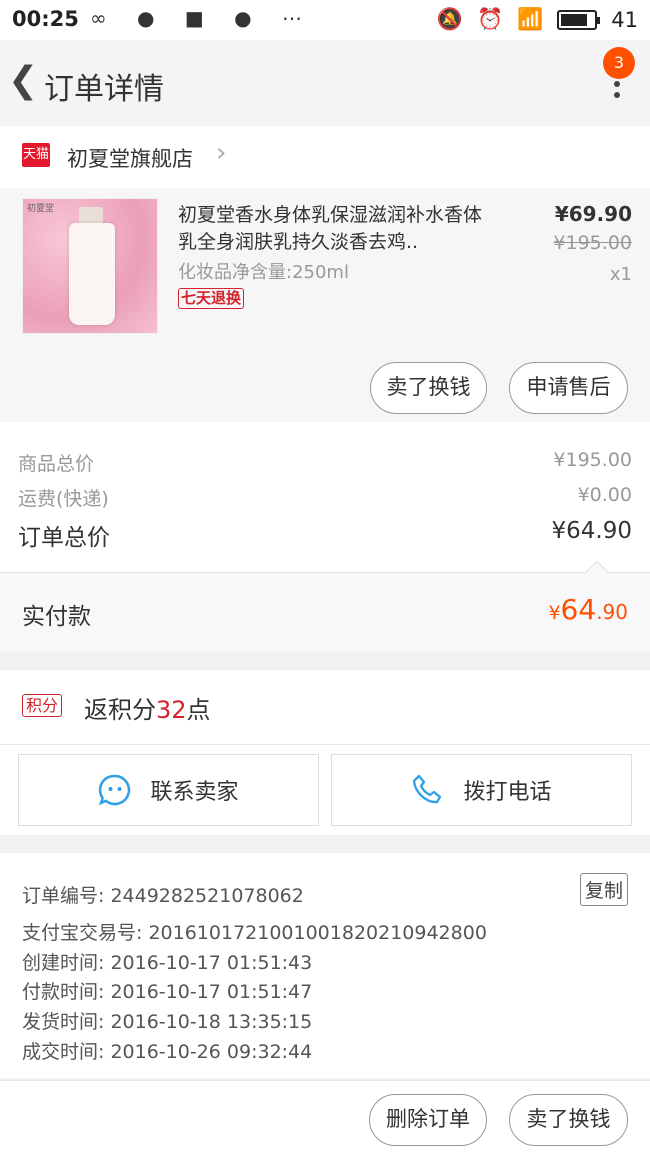 The height and width of the screenshot is (1155, 650). Describe the element at coordinates (325, 462) in the screenshot. I see `goods-total-row: 商品总价 ¥195.00` at that location.